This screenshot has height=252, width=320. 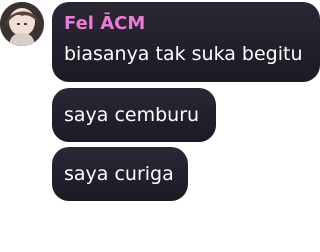 I want to click on message-text: saya curiga, so click(x=119, y=174).